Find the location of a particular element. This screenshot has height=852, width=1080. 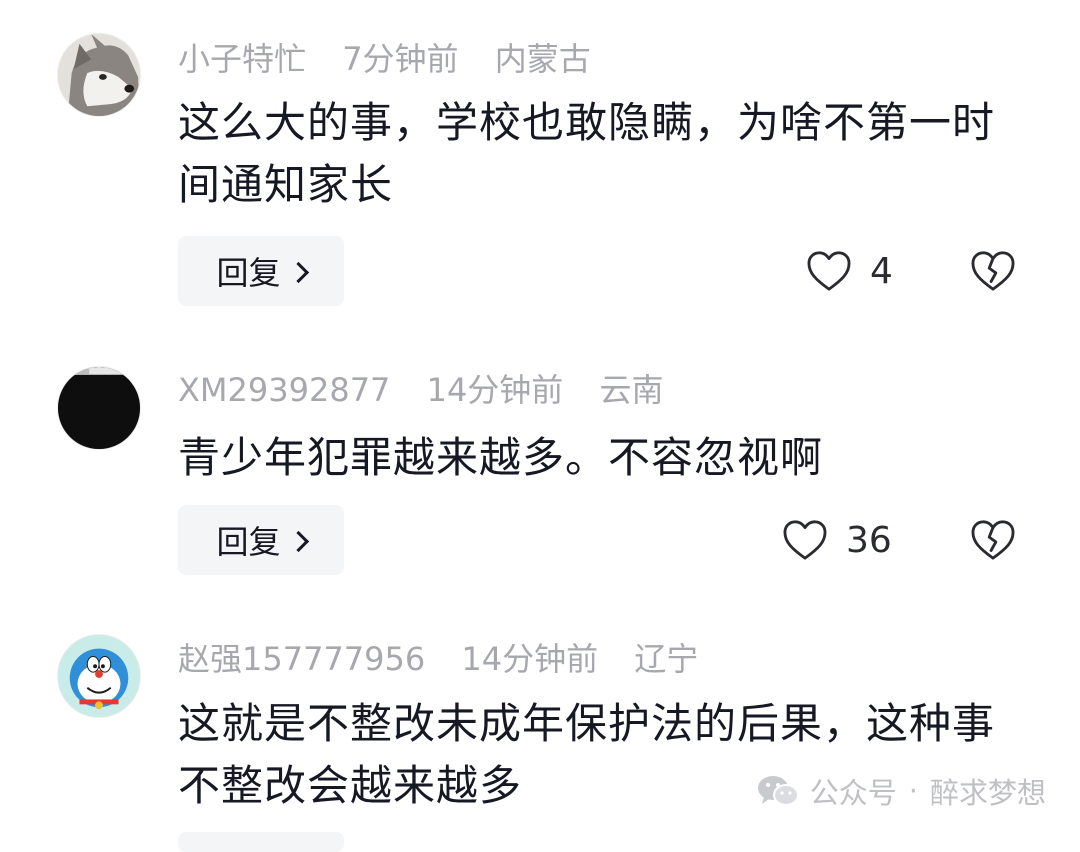

watermark-name: 醉求梦想 is located at coordinates (987, 793).